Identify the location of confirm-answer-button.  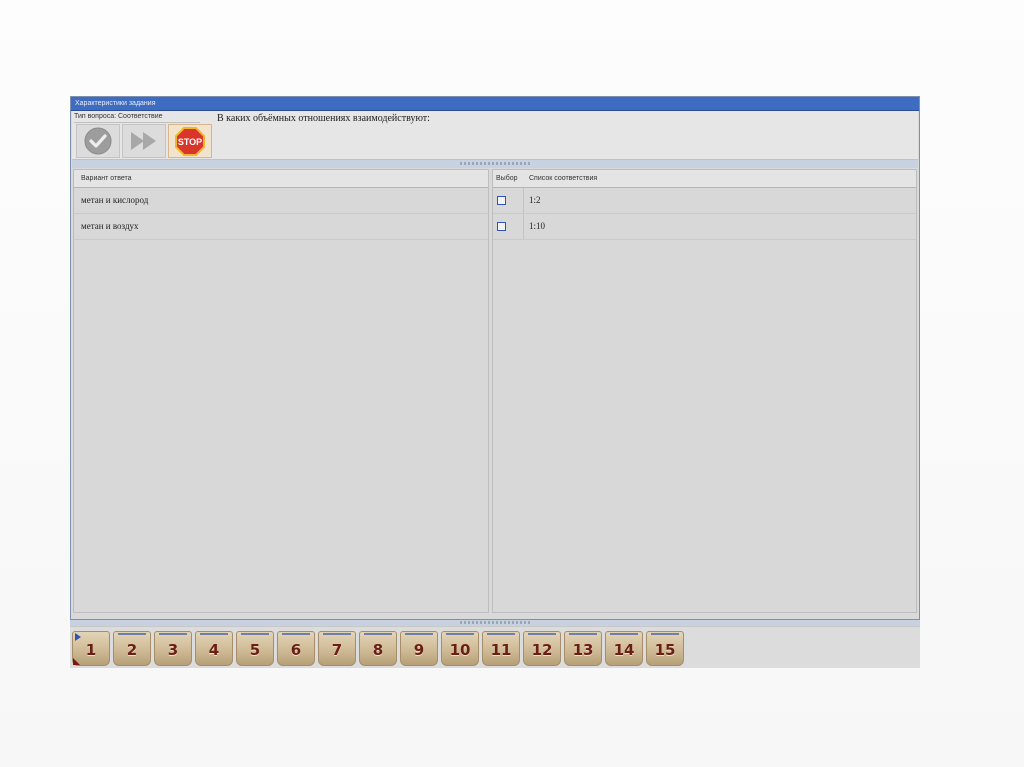
(98, 141).